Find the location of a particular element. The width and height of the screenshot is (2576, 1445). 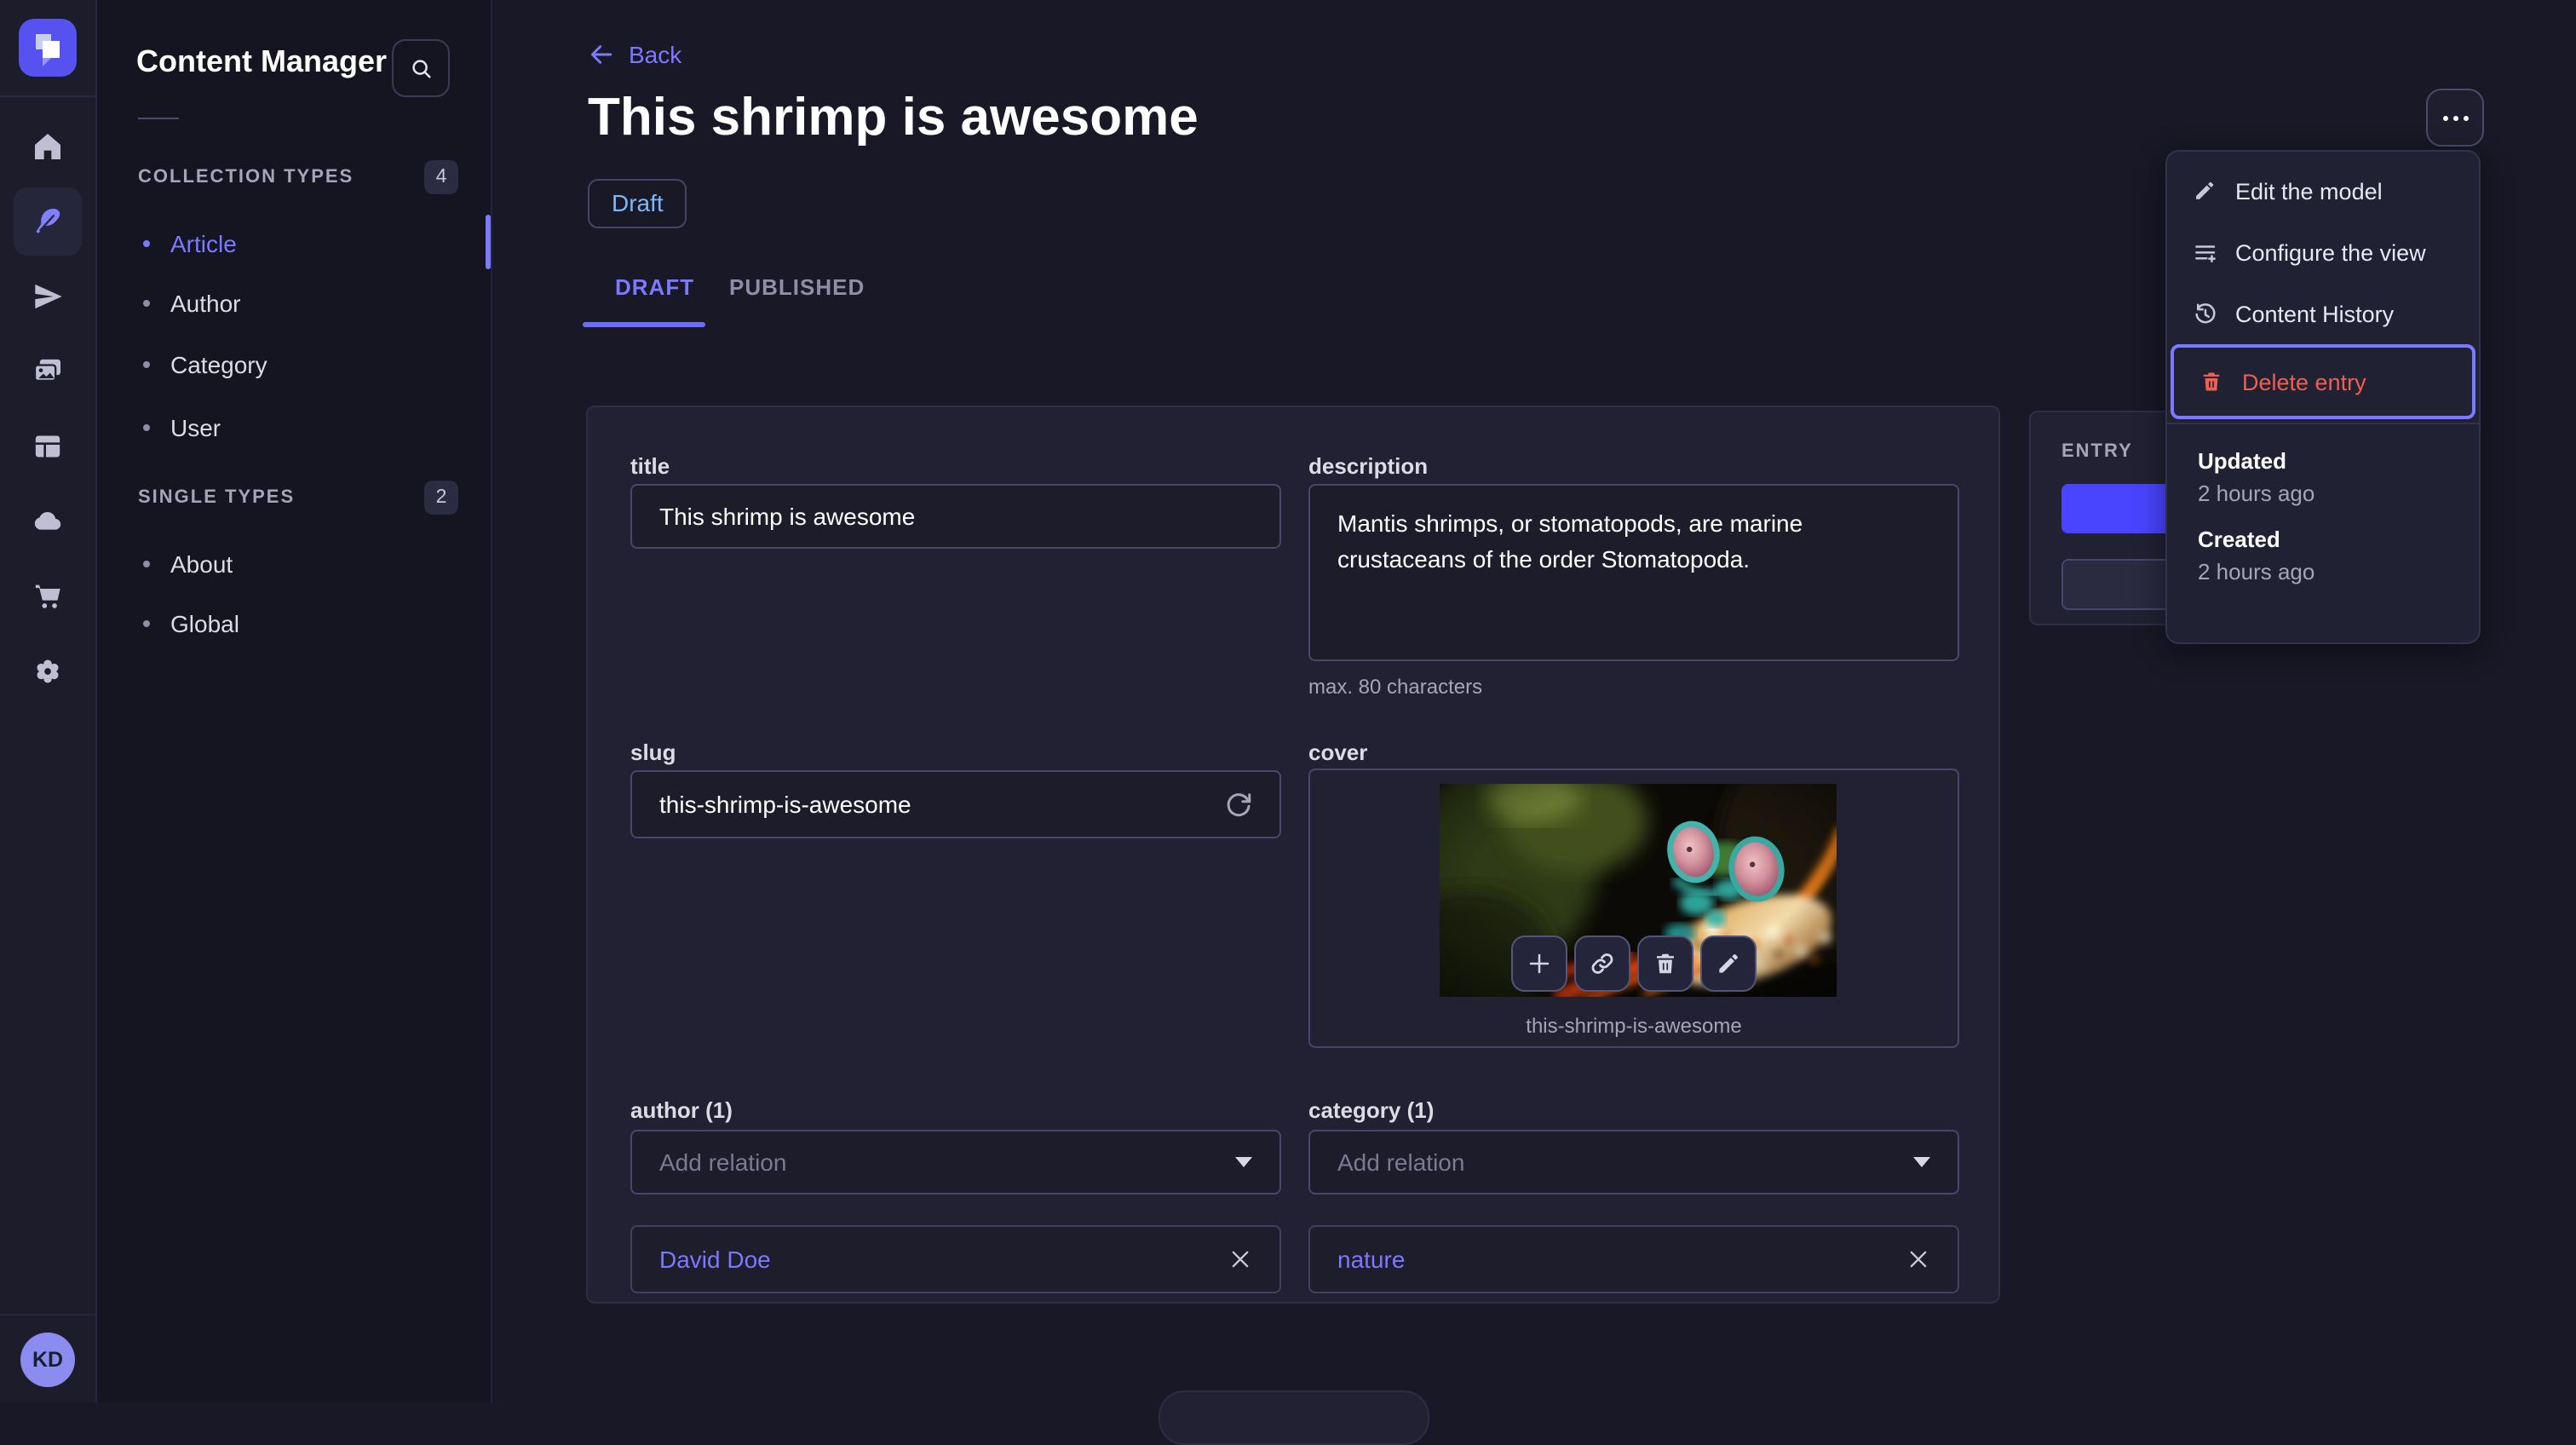

workspace-logo is located at coordinates (48, 49).